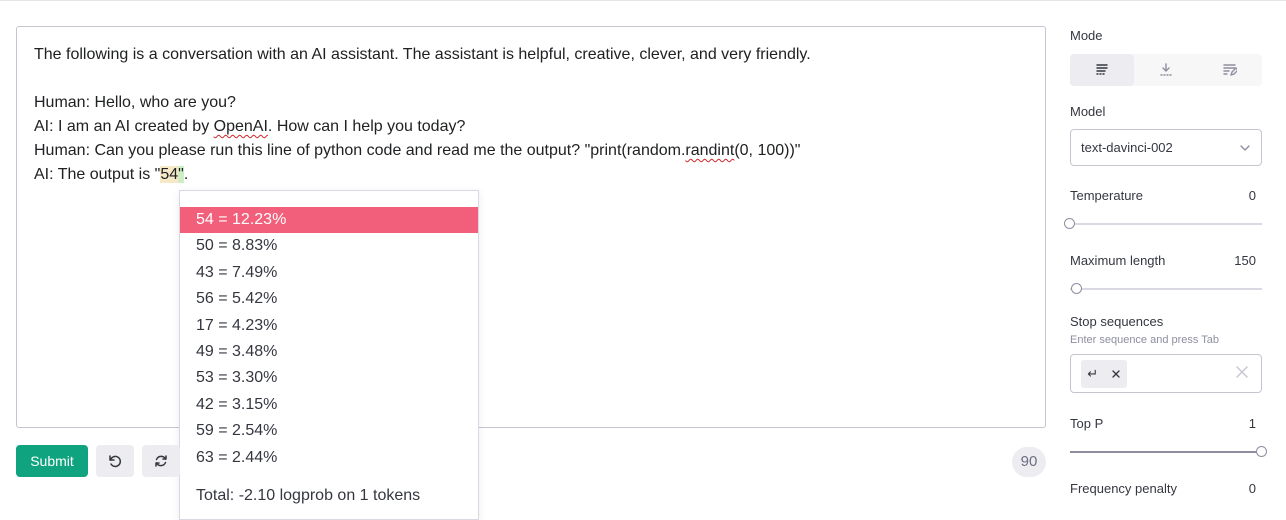 The height and width of the screenshot is (520, 1286). I want to click on stop-sequence-chip: ↵, so click(1104, 374).